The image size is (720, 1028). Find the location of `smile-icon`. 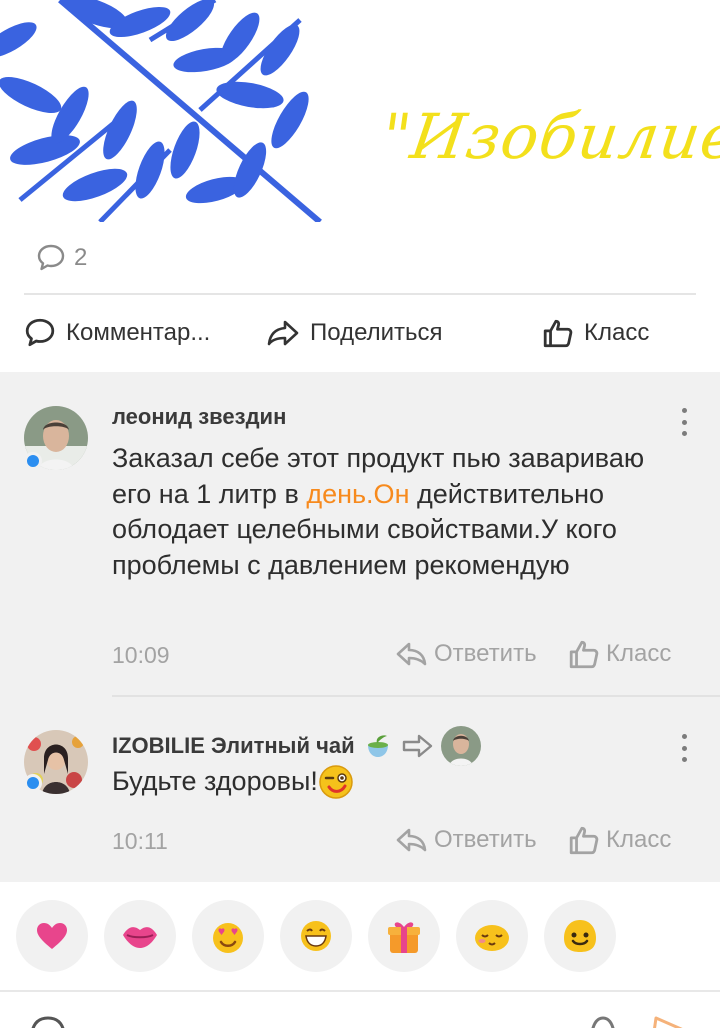

smile-icon is located at coordinates (580, 936).